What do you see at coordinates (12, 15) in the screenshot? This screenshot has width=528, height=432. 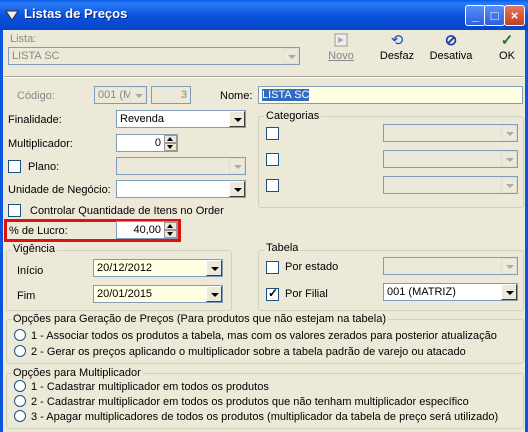 I see `app-icon` at bounding box center [12, 15].